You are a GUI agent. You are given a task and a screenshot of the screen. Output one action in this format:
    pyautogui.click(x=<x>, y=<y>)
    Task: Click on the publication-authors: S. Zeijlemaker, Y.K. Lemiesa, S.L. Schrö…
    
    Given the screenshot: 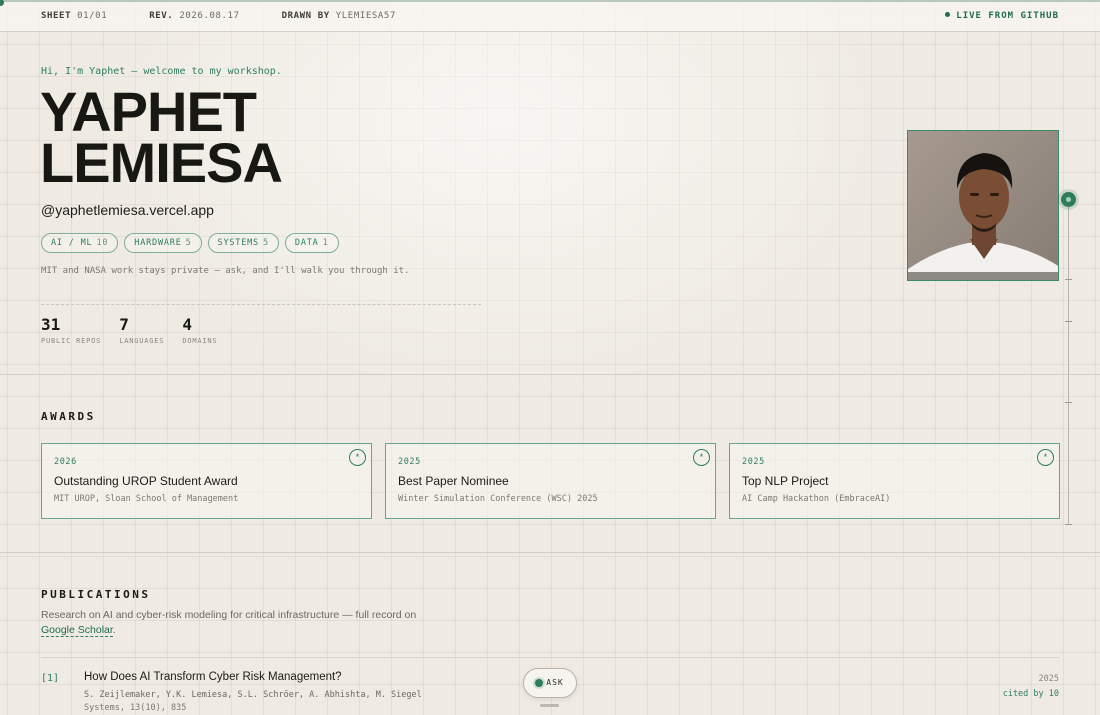 What is the action you would take?
    pyautogui.click(x=253, y=695)
    